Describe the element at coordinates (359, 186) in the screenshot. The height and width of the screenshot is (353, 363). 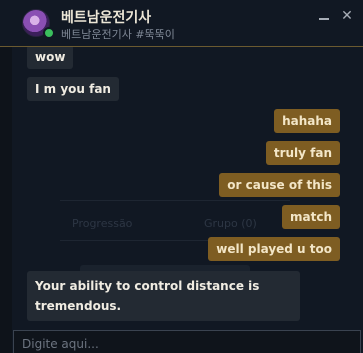
I see `message-scrollbar` at that location.